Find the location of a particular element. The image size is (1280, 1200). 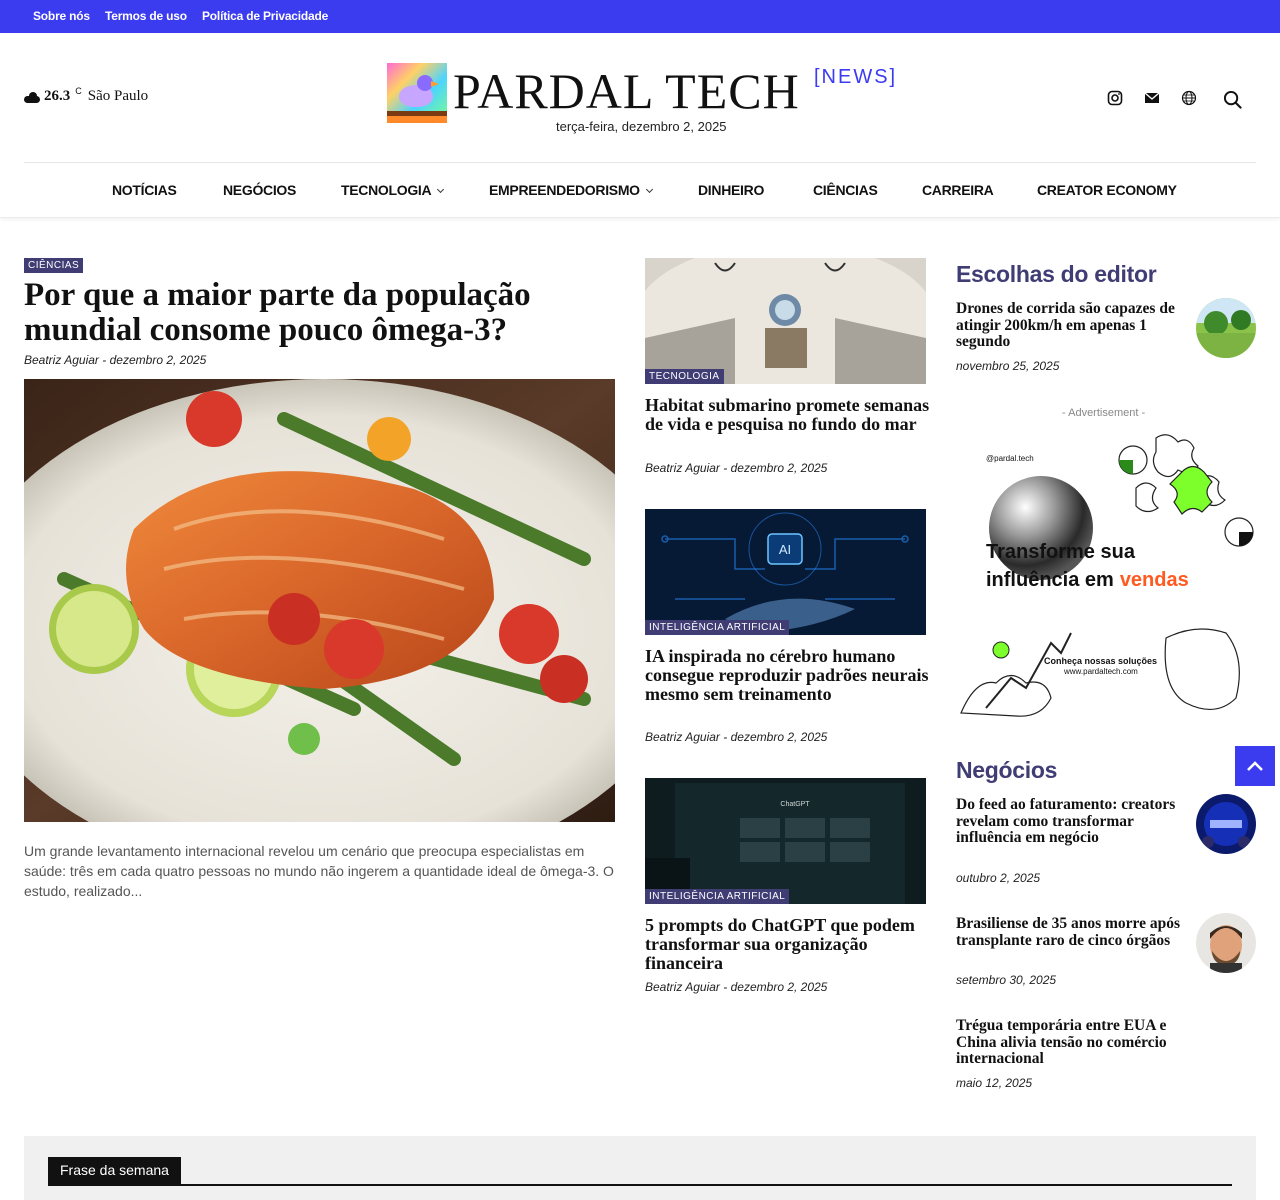

globe-icon is located at coordinates (1189, 98).